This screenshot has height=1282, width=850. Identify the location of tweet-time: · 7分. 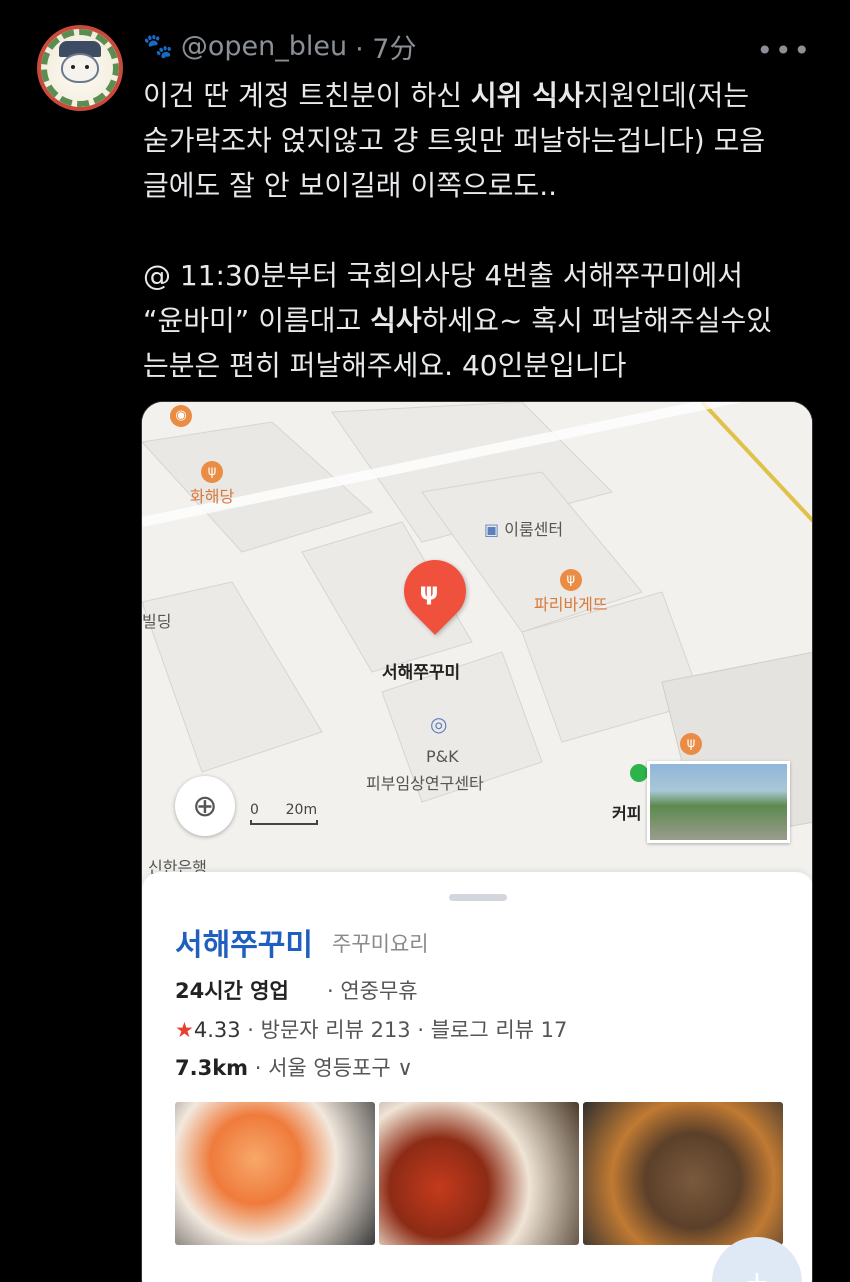
(385, 46).